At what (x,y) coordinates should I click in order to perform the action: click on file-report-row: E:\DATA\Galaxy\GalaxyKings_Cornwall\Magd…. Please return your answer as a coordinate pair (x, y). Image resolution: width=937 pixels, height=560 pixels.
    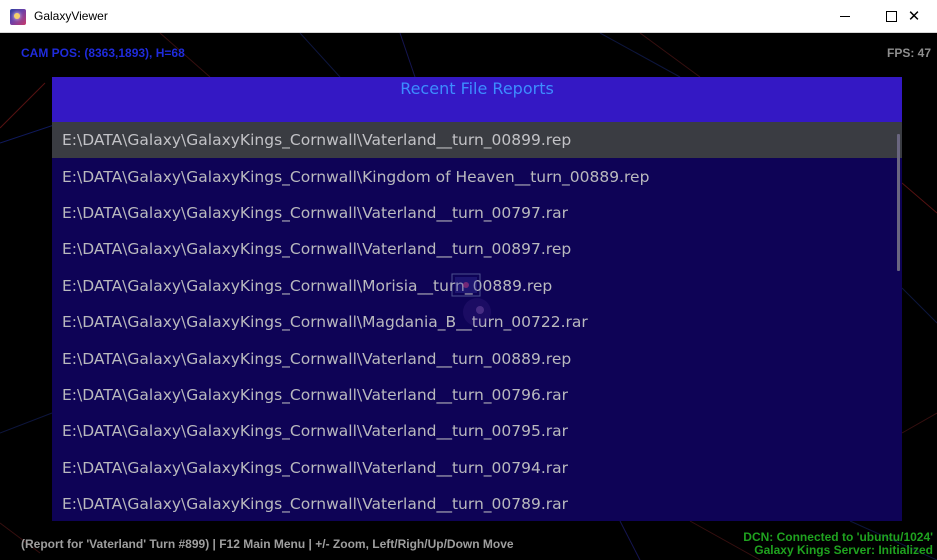
    Looking at the image, I should click on (477, 322).